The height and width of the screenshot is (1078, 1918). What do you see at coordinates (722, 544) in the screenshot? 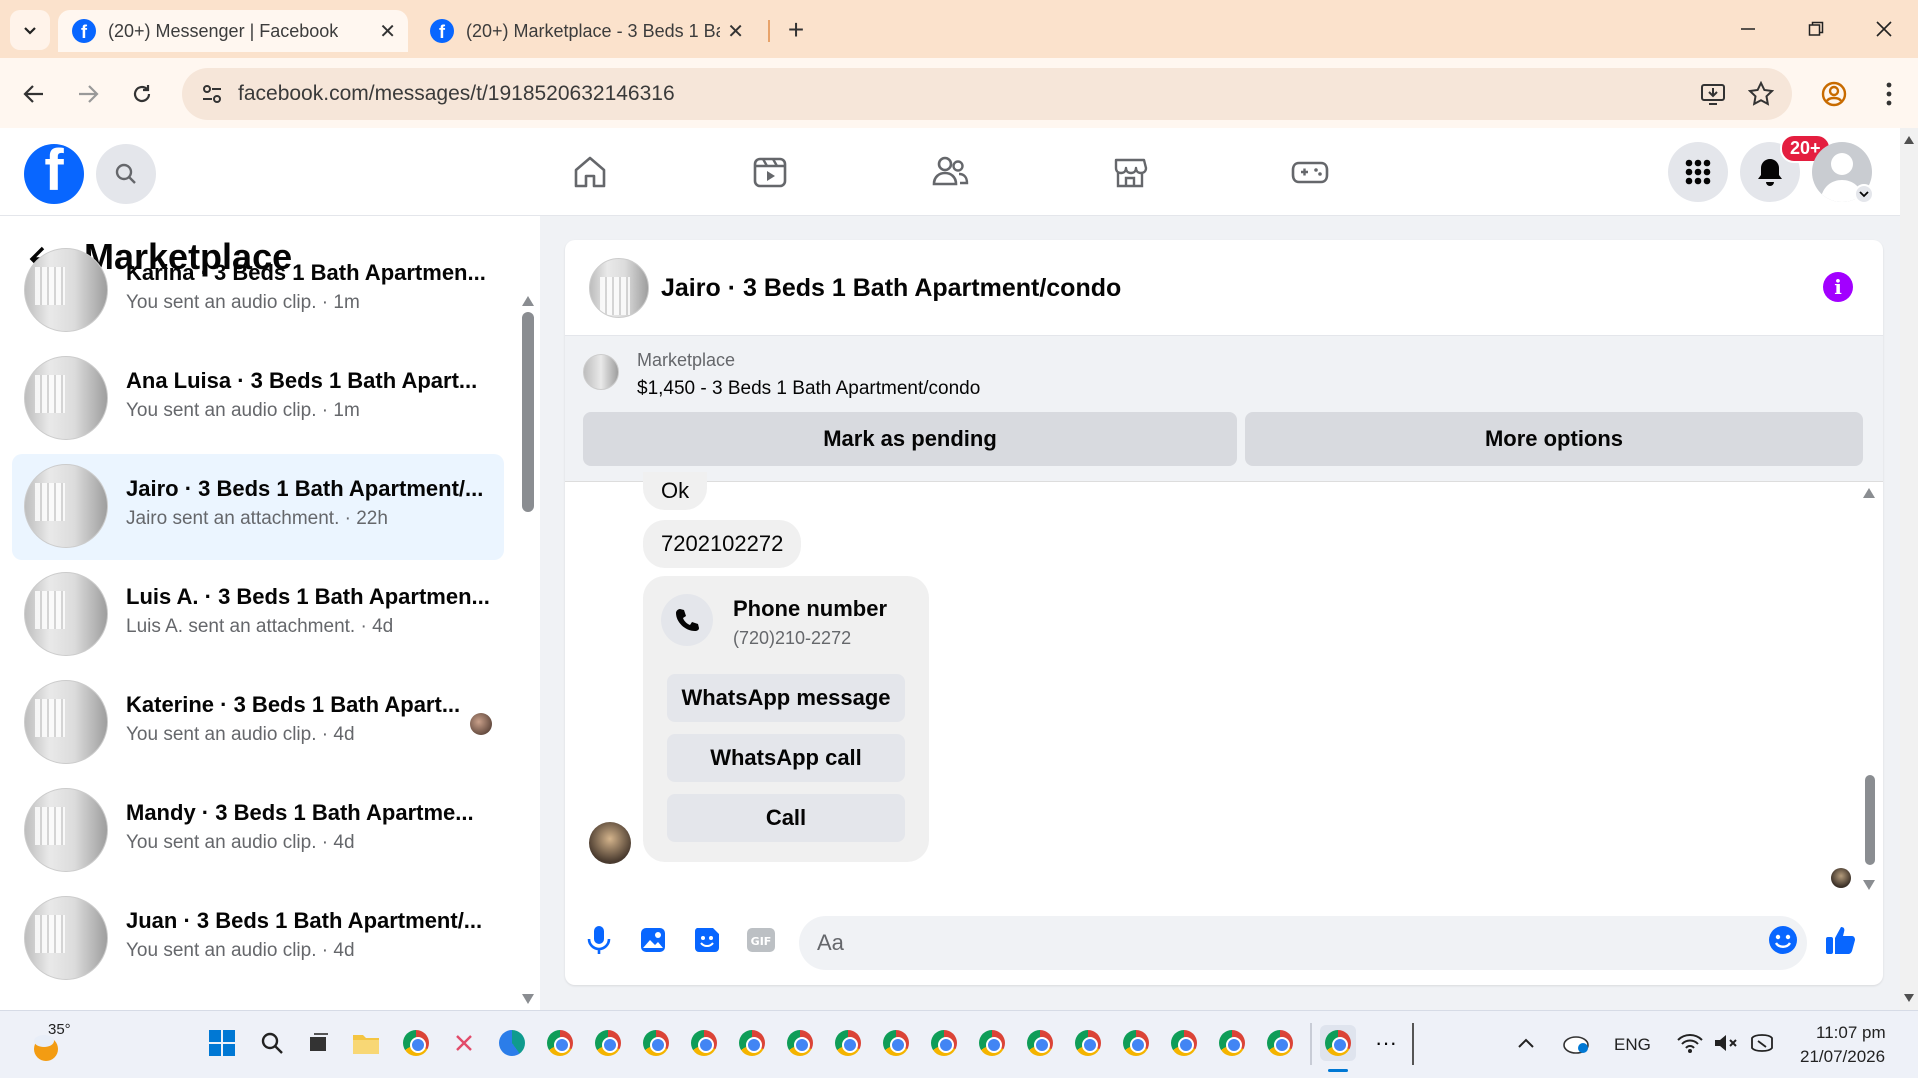
I see `message-bubble: 7202102272` at bounding box center [722, 544].